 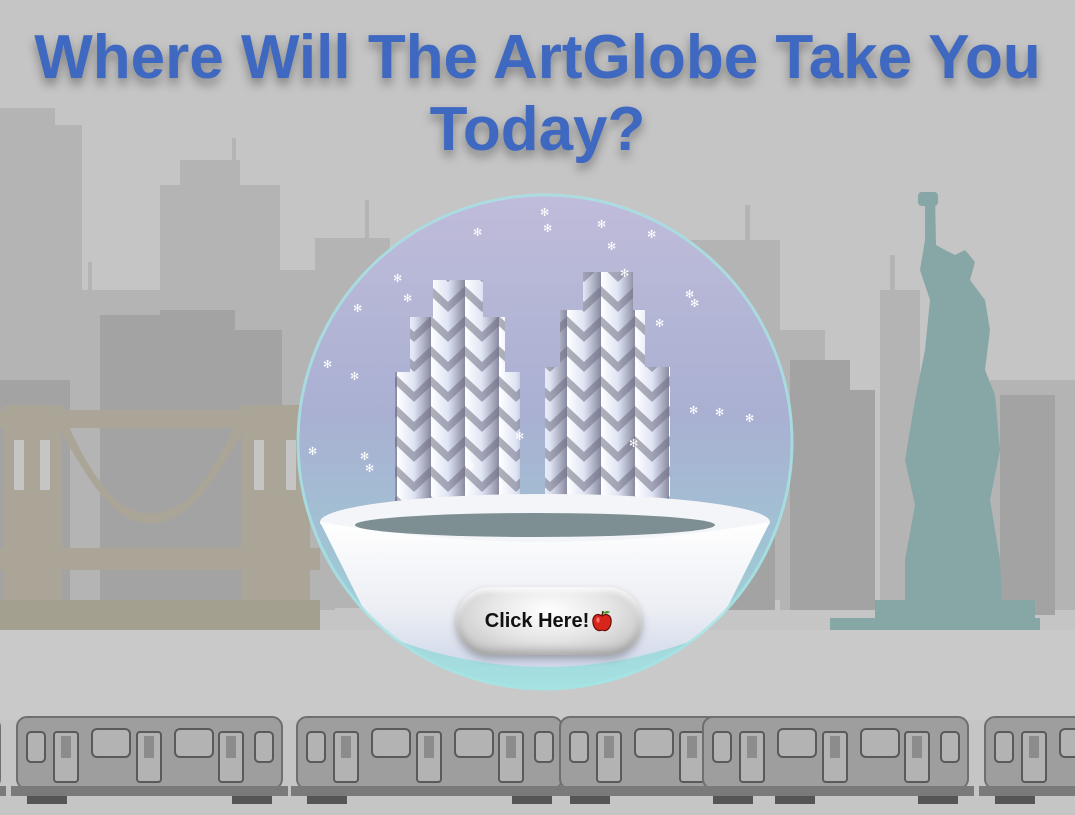 I want to click on tower-left, so click(x=457, y=405).